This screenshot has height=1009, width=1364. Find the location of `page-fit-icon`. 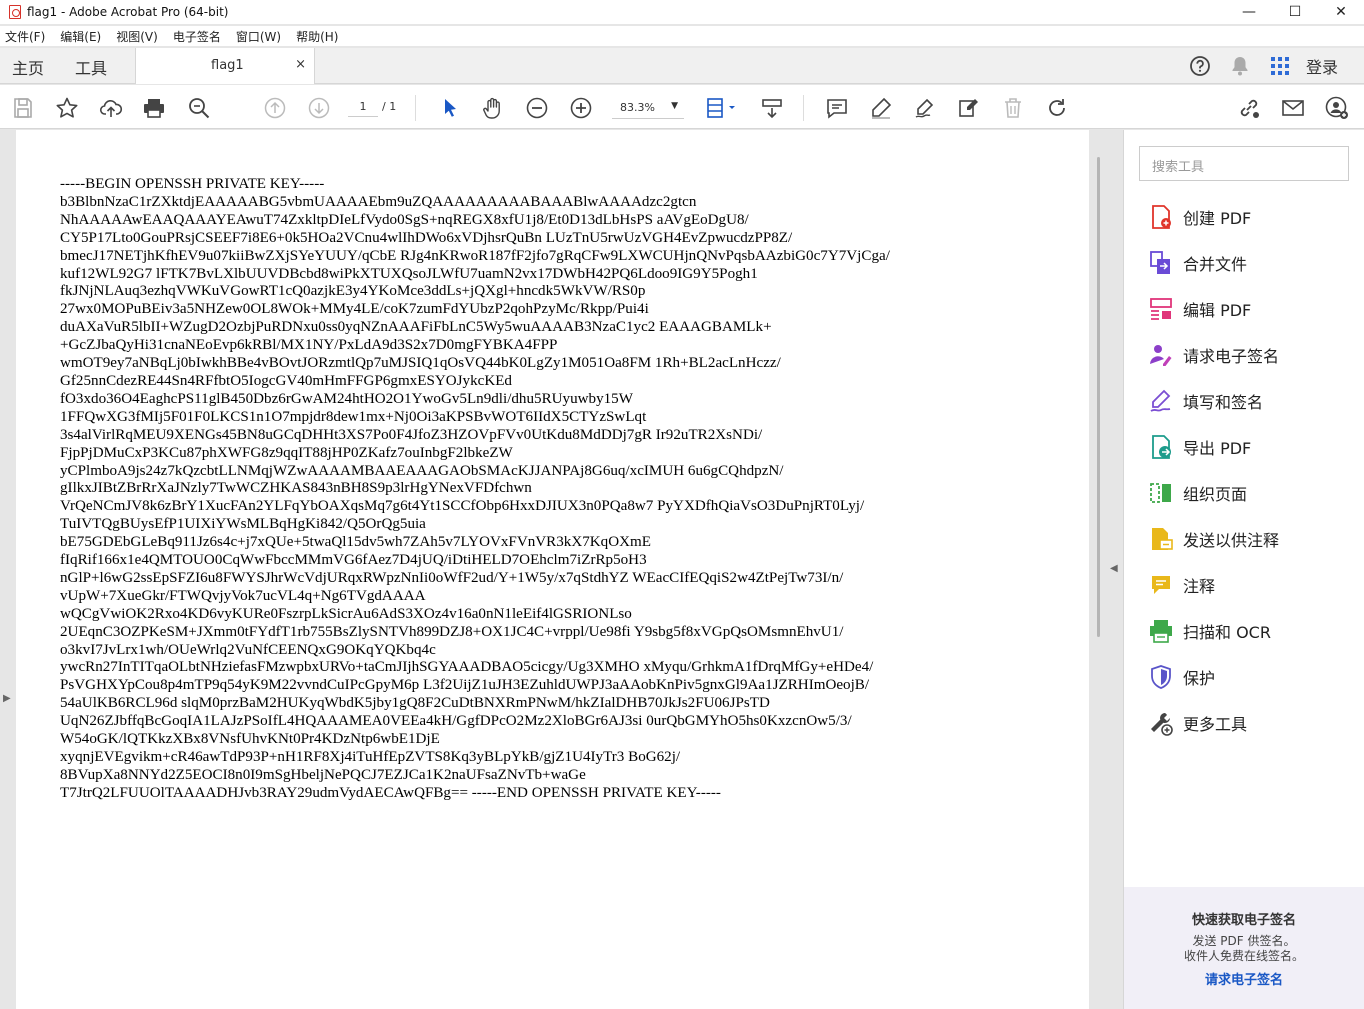

page-fit-icon is located at coordinates (721, 108).